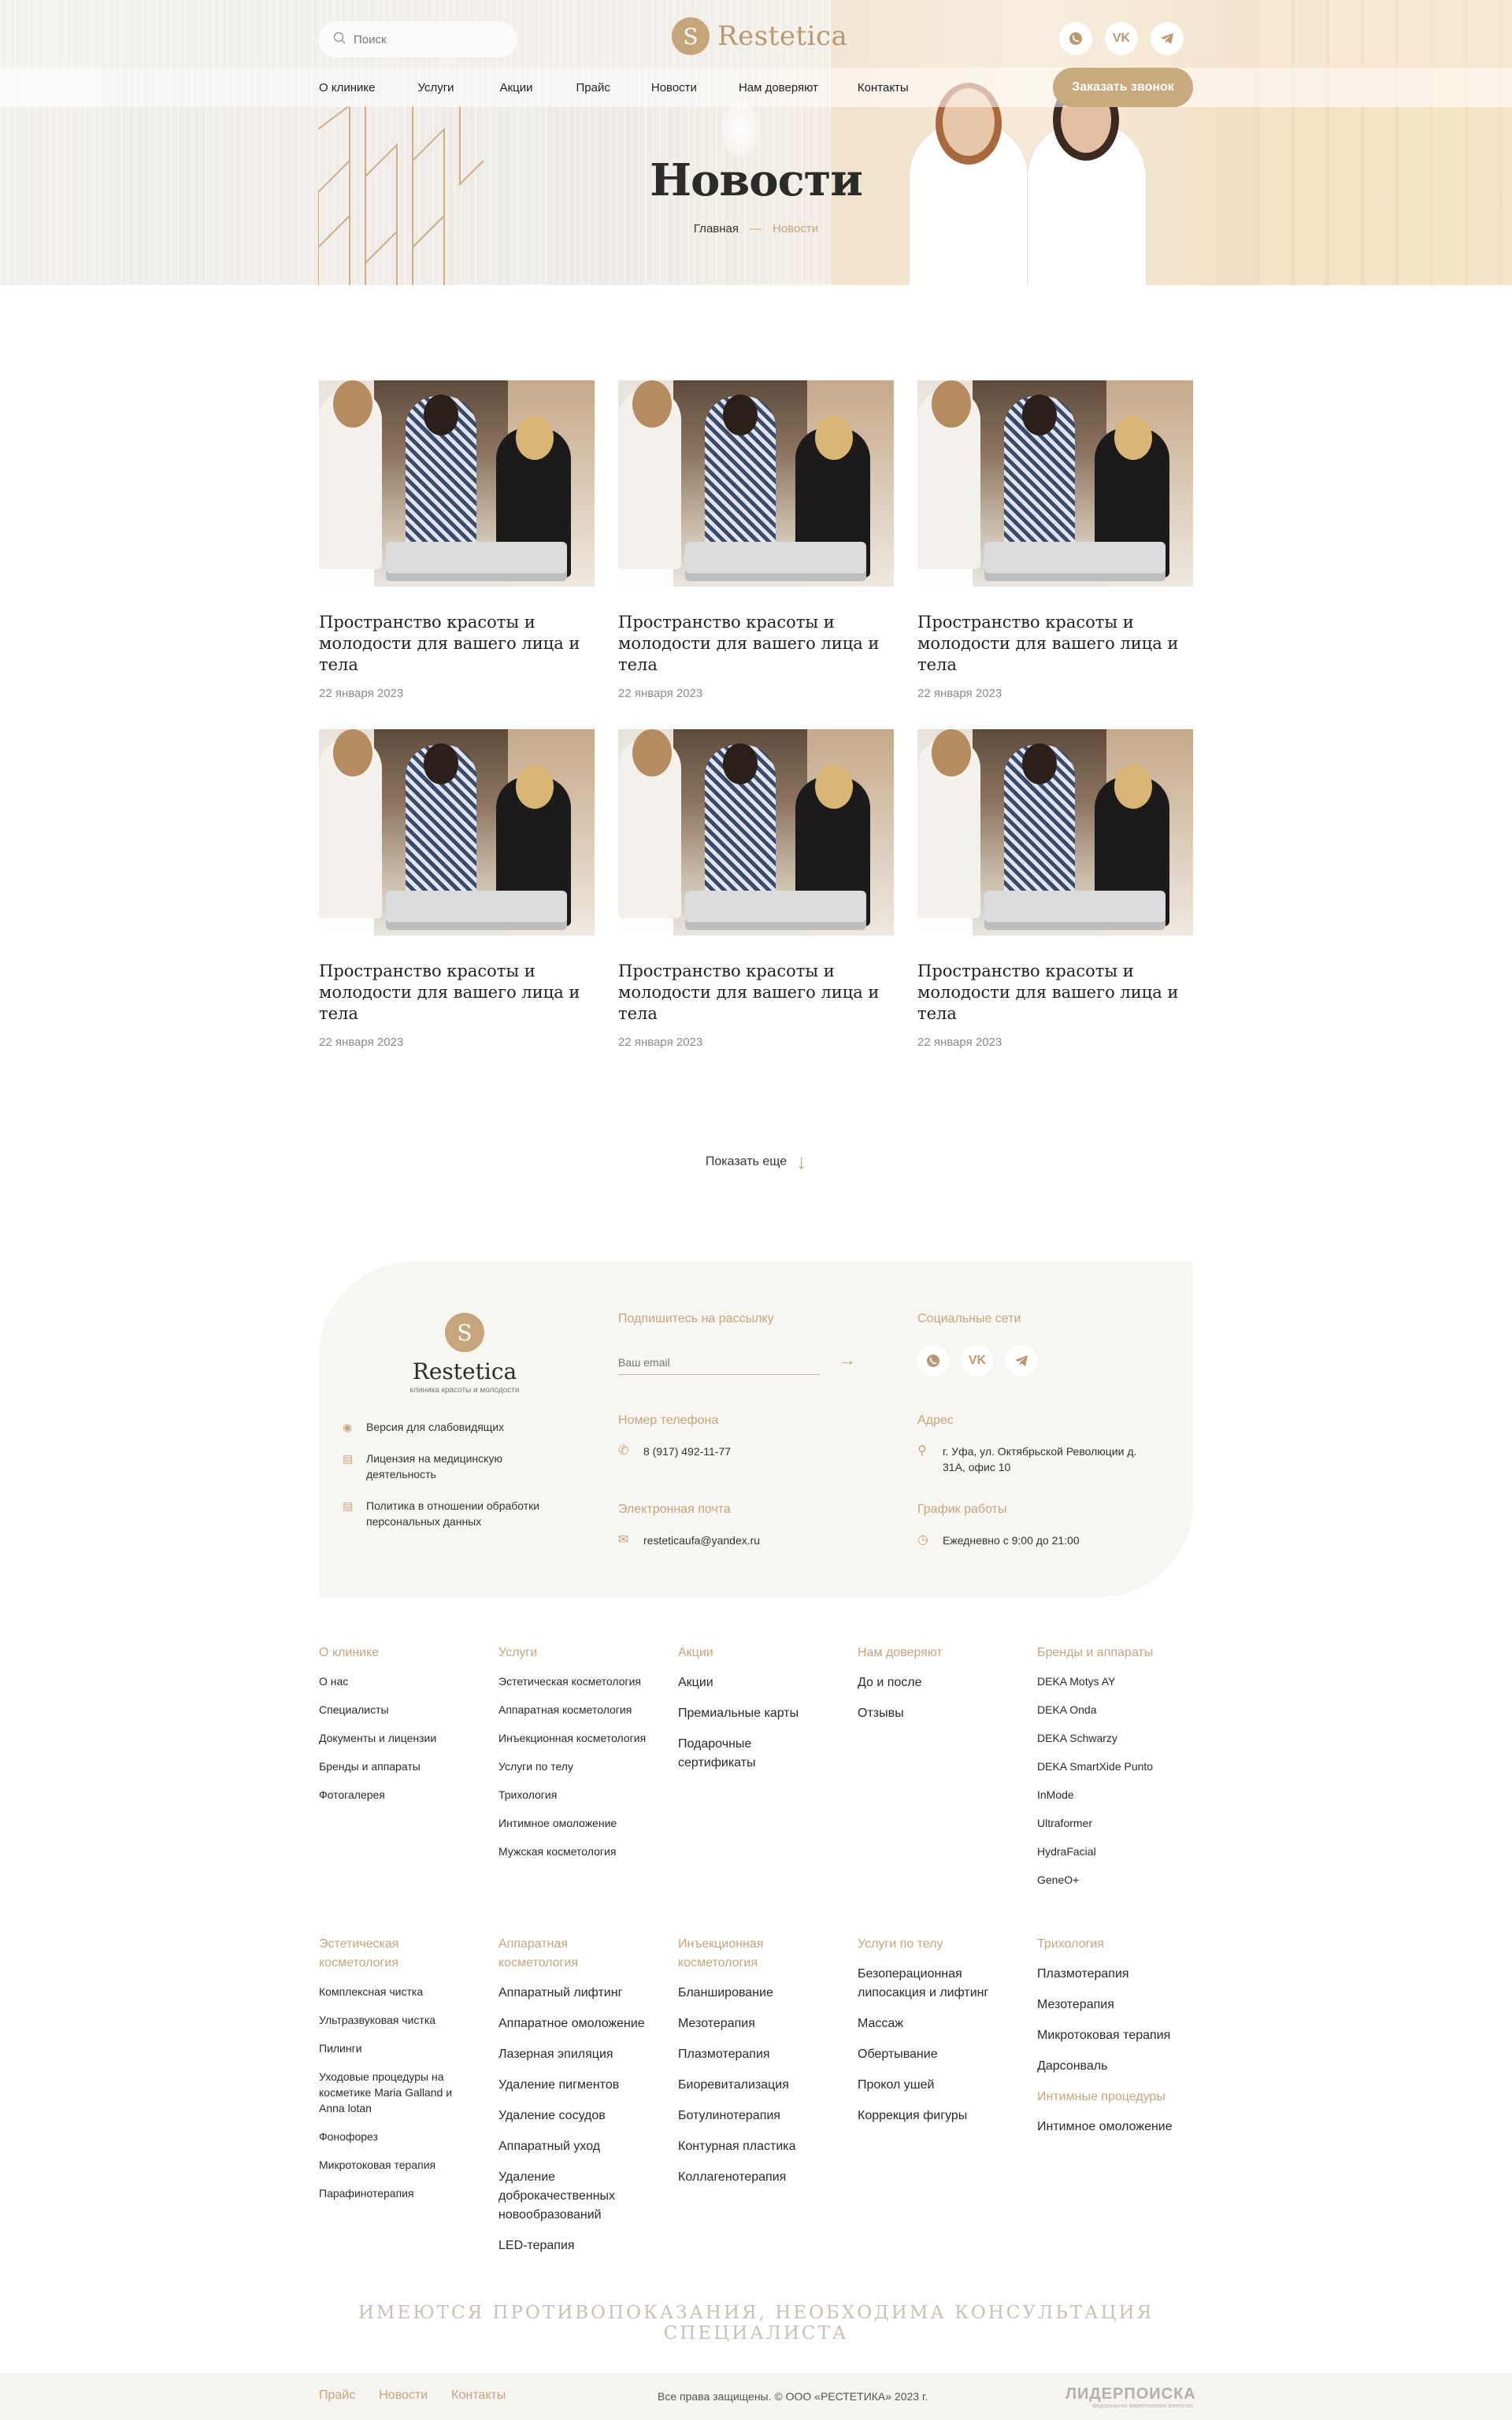  Describe the element at coordinates (347, 88) in the screenshot. I see `nav-about: О клинике` at that location.